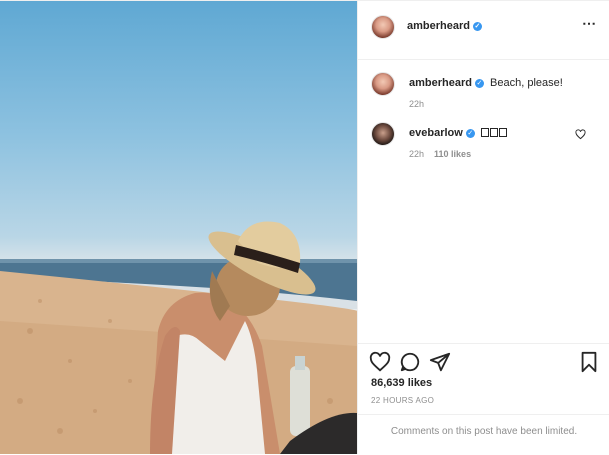  What do you see at coordinates (440, 83) in the screenshot?
I see `commenter-username: amberheard` at bounding box center [440, 83].